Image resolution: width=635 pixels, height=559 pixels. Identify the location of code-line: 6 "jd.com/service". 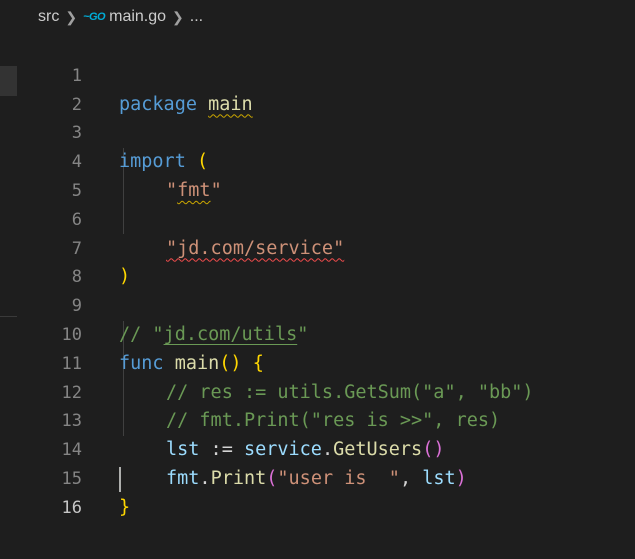
(317, 218).